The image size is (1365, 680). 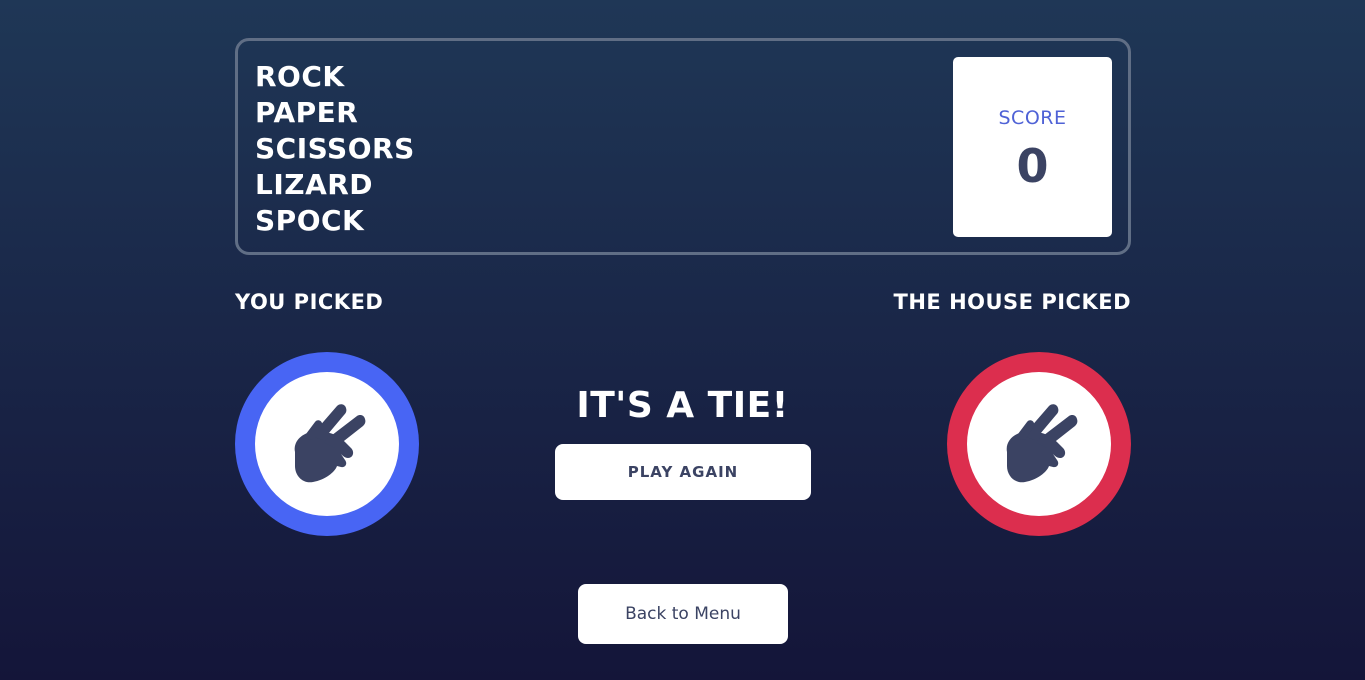 I want to click on house-pick-label: THE HOUSE PICKED, so click(x=1012, y=302).